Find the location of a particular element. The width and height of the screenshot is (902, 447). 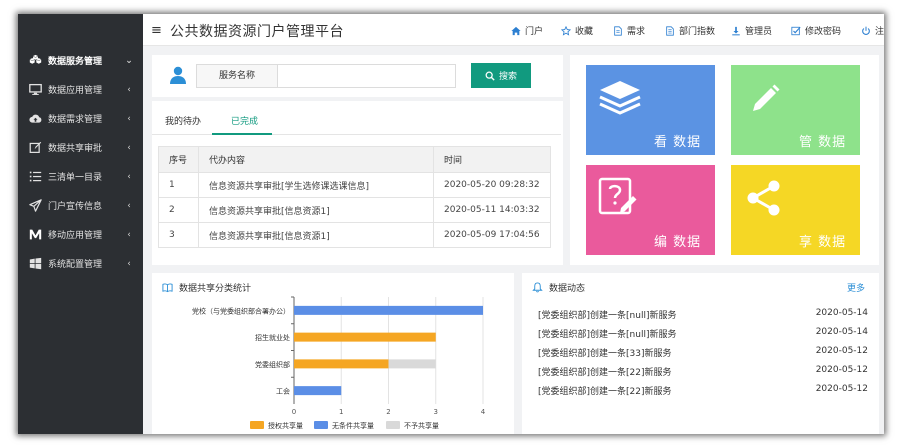

table-row: 2 信息资源共享审批[信息资源1] 2020-05-11 14:03:32 is located at coordinates (354, 210).